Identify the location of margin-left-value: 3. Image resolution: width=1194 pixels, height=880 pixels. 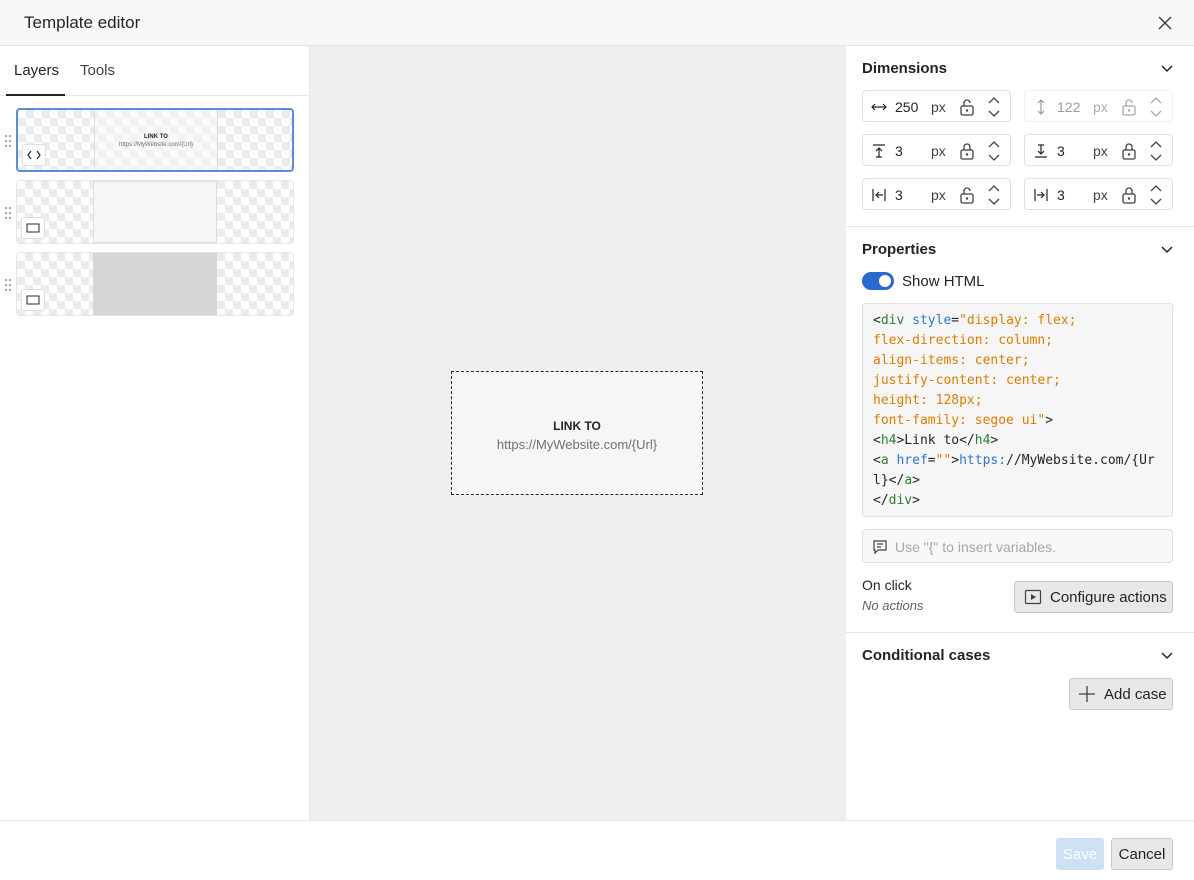
(899, 195).